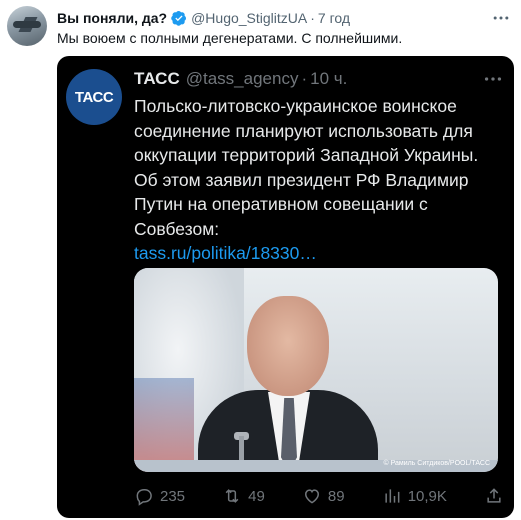 The width and height of the screenshot is (521, 520). I want to click on quoted-handle: @tass_agency, so click(242, 79).